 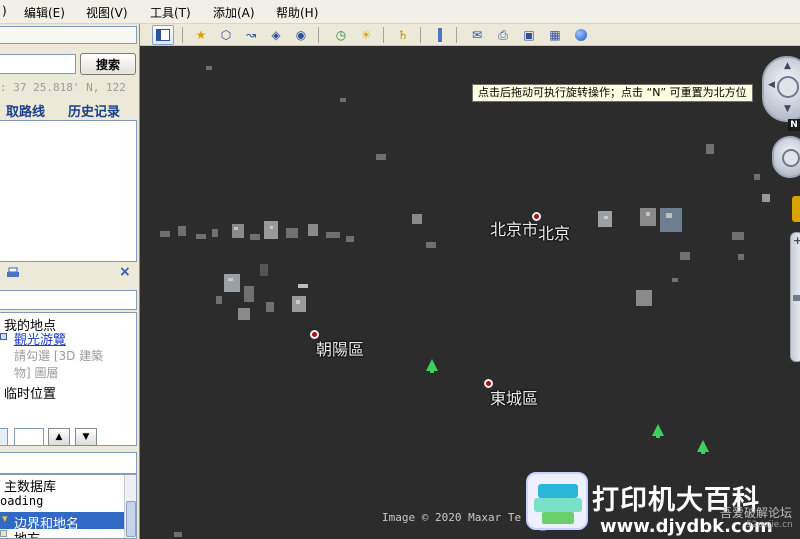 I want to click on path-button: ↝, so click(x=251, y=35).